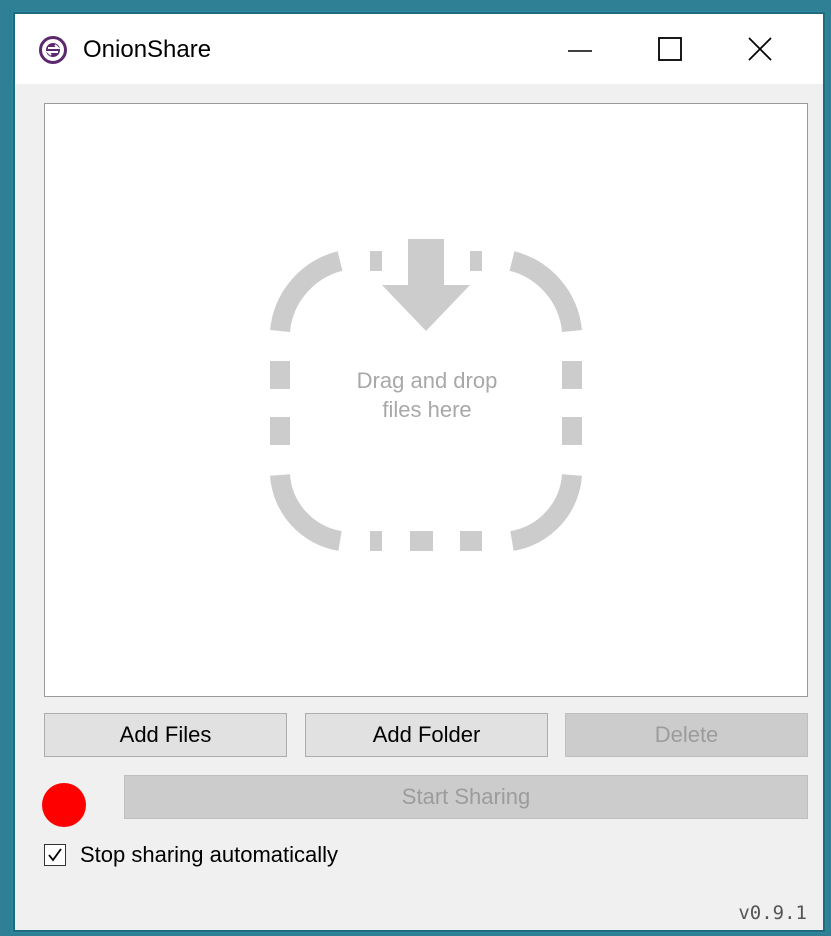 The image size is (831, 936). I want to click on title-bar: OnionShare, so click(419, 49).